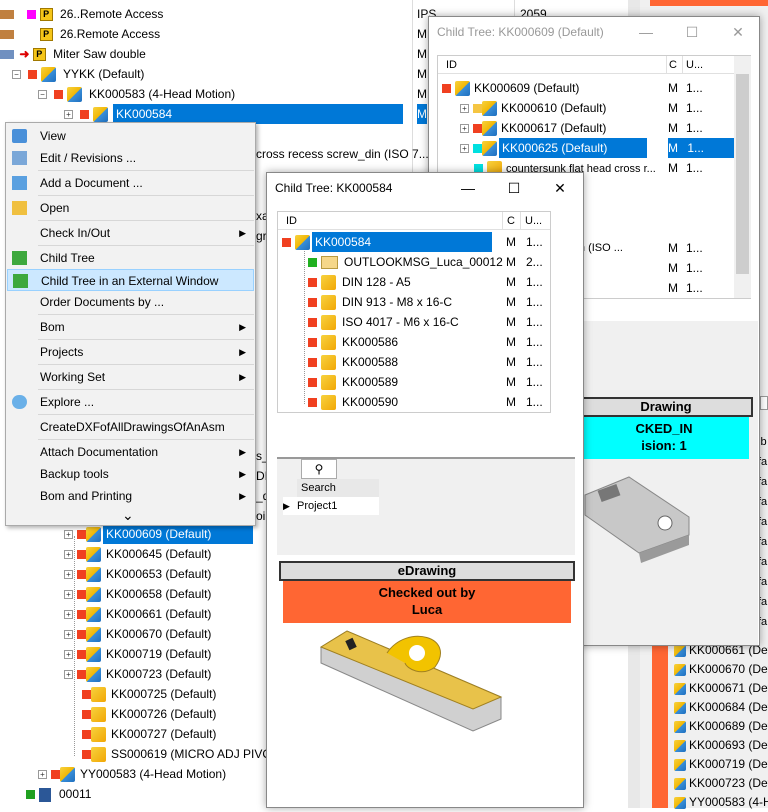  What do you see at coordinates (128, 515) in the screenshot?
I see `more-items-chevron-icon: ⌄` at bounding box center [128, 515].